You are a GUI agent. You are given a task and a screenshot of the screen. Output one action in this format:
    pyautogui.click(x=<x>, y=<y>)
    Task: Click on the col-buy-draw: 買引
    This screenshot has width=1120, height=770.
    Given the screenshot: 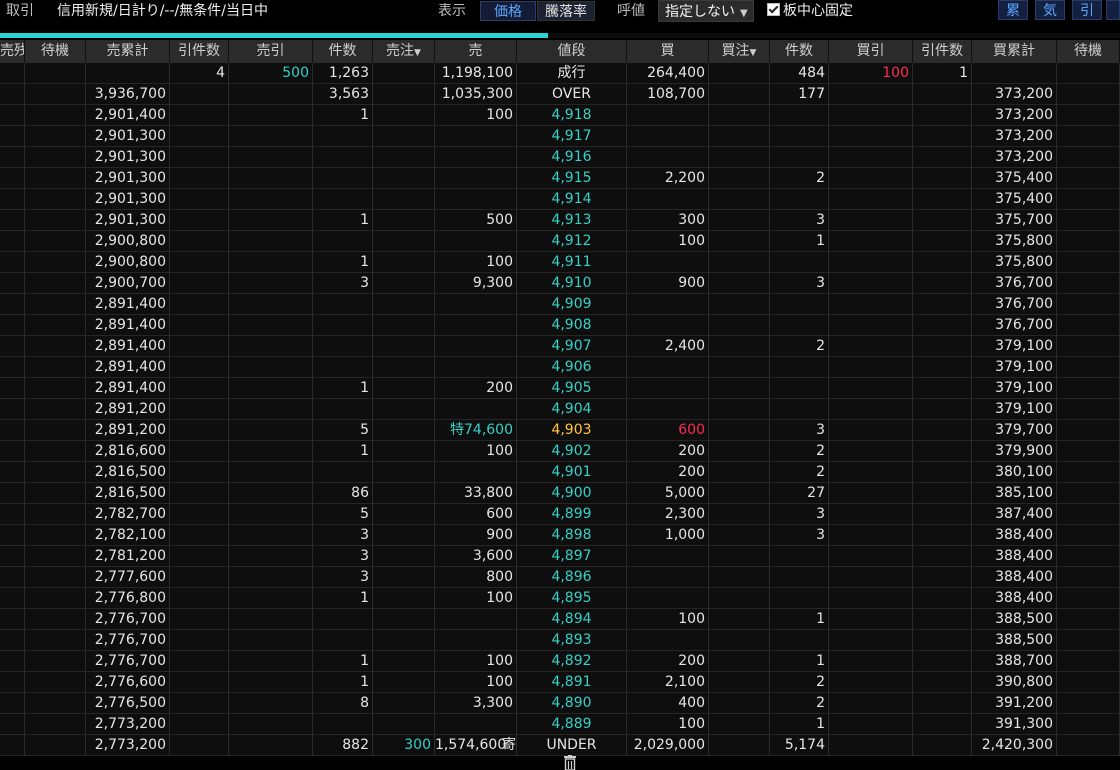 What is the action you would take?
    pyautogui.click(x=871, y=51)
    